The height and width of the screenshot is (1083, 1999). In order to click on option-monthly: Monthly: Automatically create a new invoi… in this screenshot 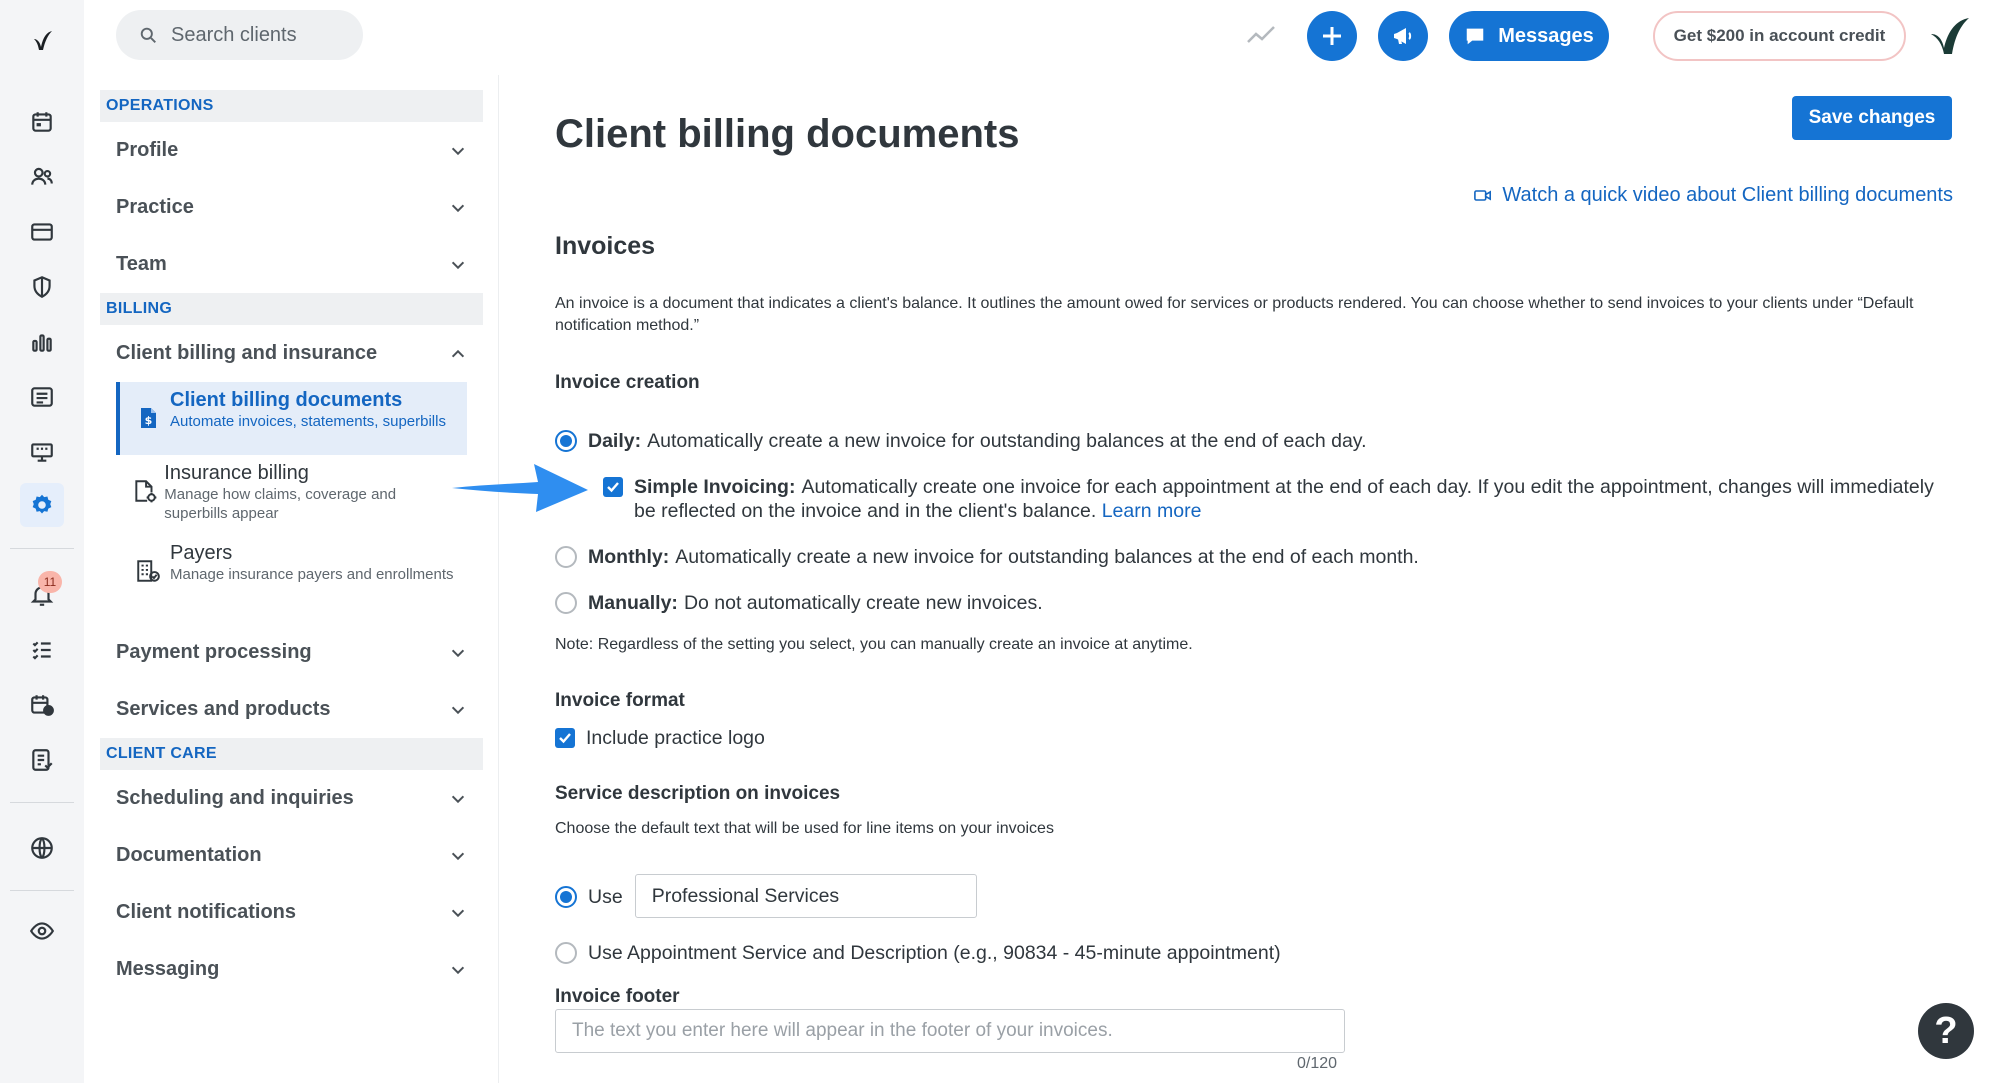, I will do `click(1250, 557)`.